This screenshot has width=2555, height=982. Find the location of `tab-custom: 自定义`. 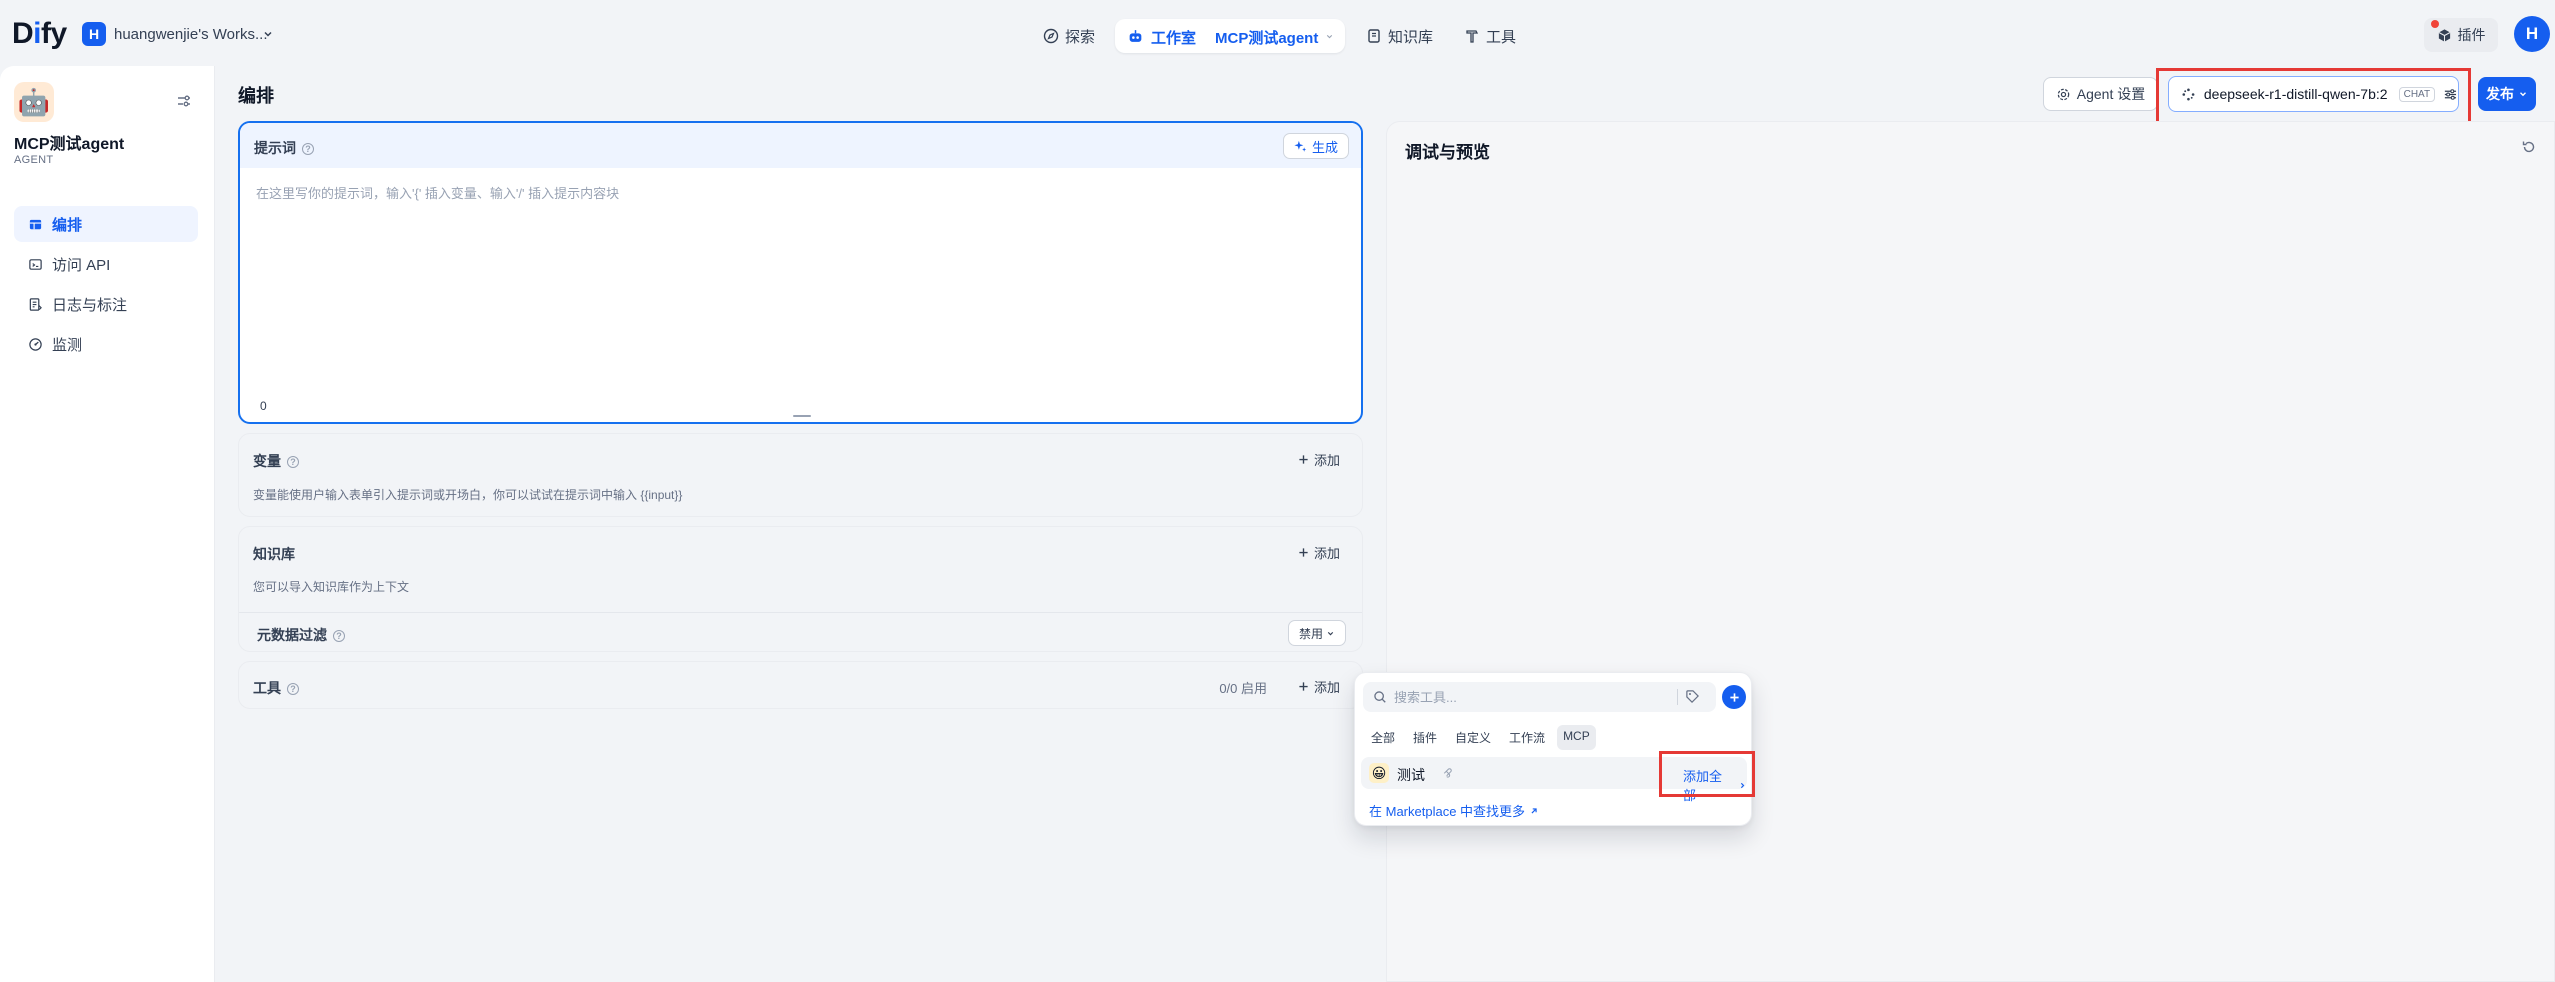

tab-custom: 自定义 is located at coordinates (1473, 737).